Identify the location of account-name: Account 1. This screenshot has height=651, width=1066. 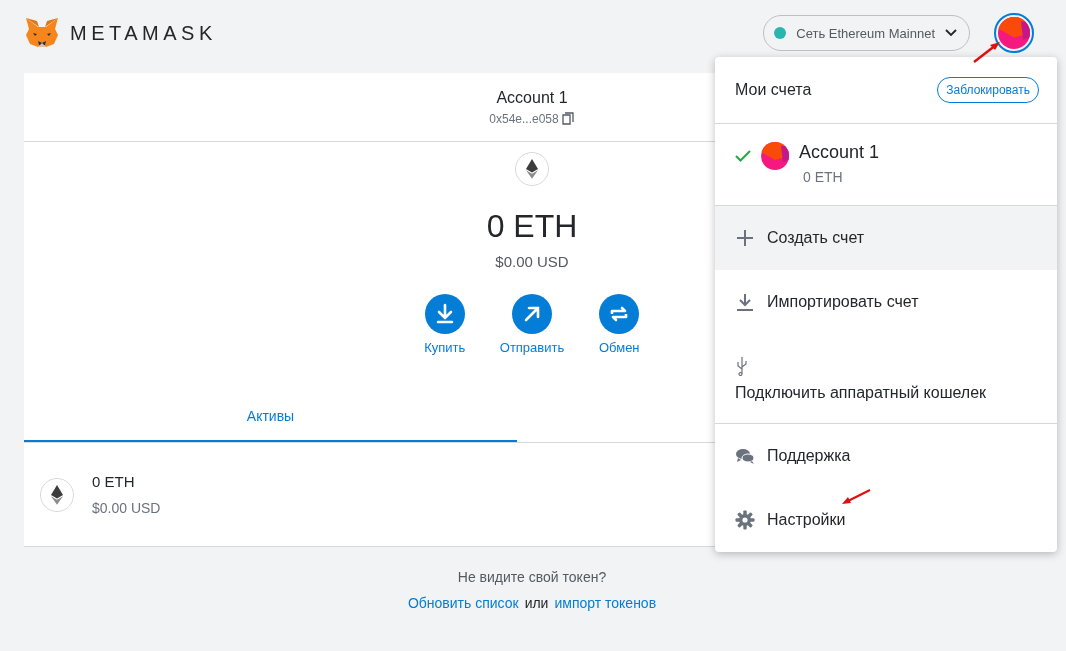
(532, 97).